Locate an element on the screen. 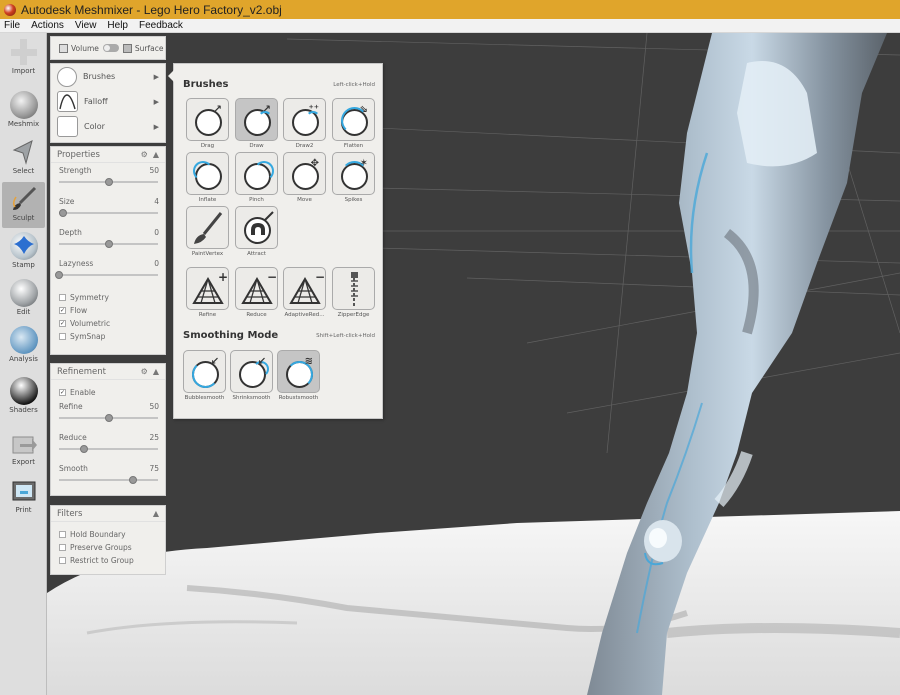  brush-flatten: ⇘ Flatten is located at coordinates (353, 123).